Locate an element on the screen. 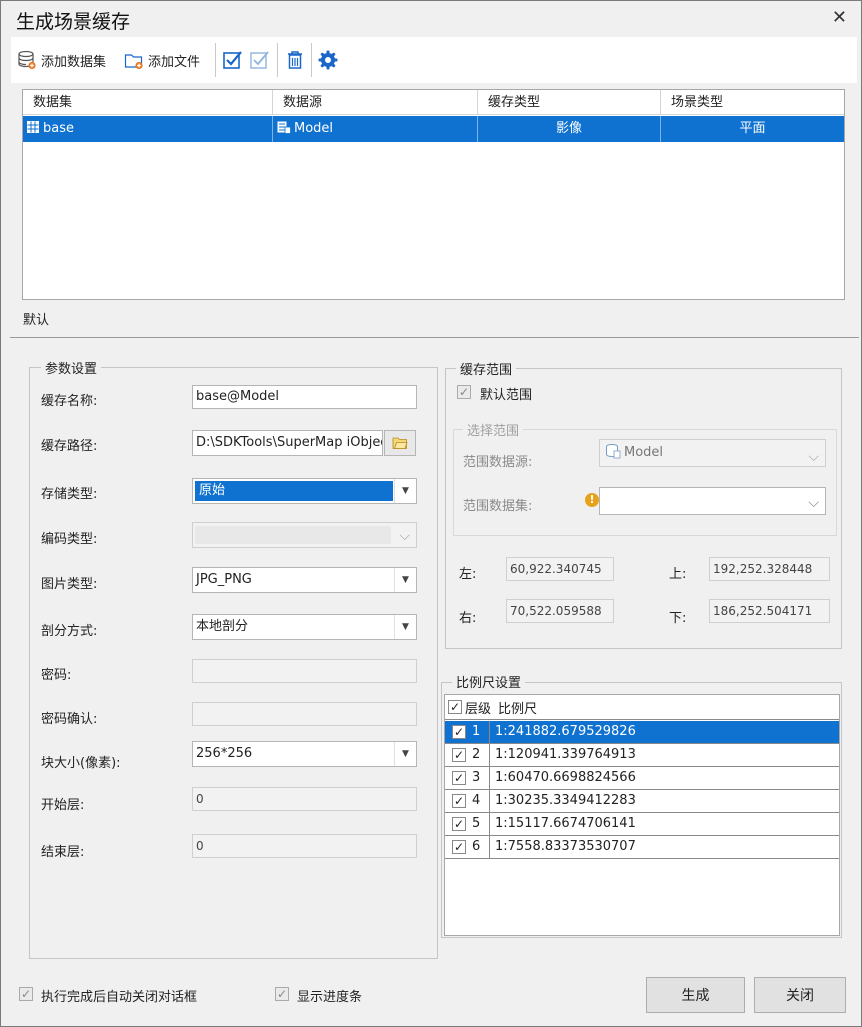 Image resolution: width=862 pixels, height=1027 pixels. default-range-checkbox: ✓ is located at coordinates (464, 392).